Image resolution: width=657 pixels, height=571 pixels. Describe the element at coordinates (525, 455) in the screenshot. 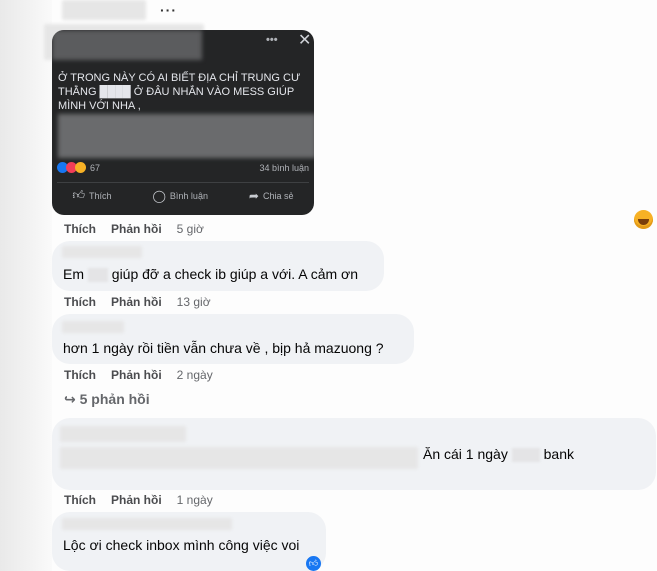

I see `redacted-word` at that location.